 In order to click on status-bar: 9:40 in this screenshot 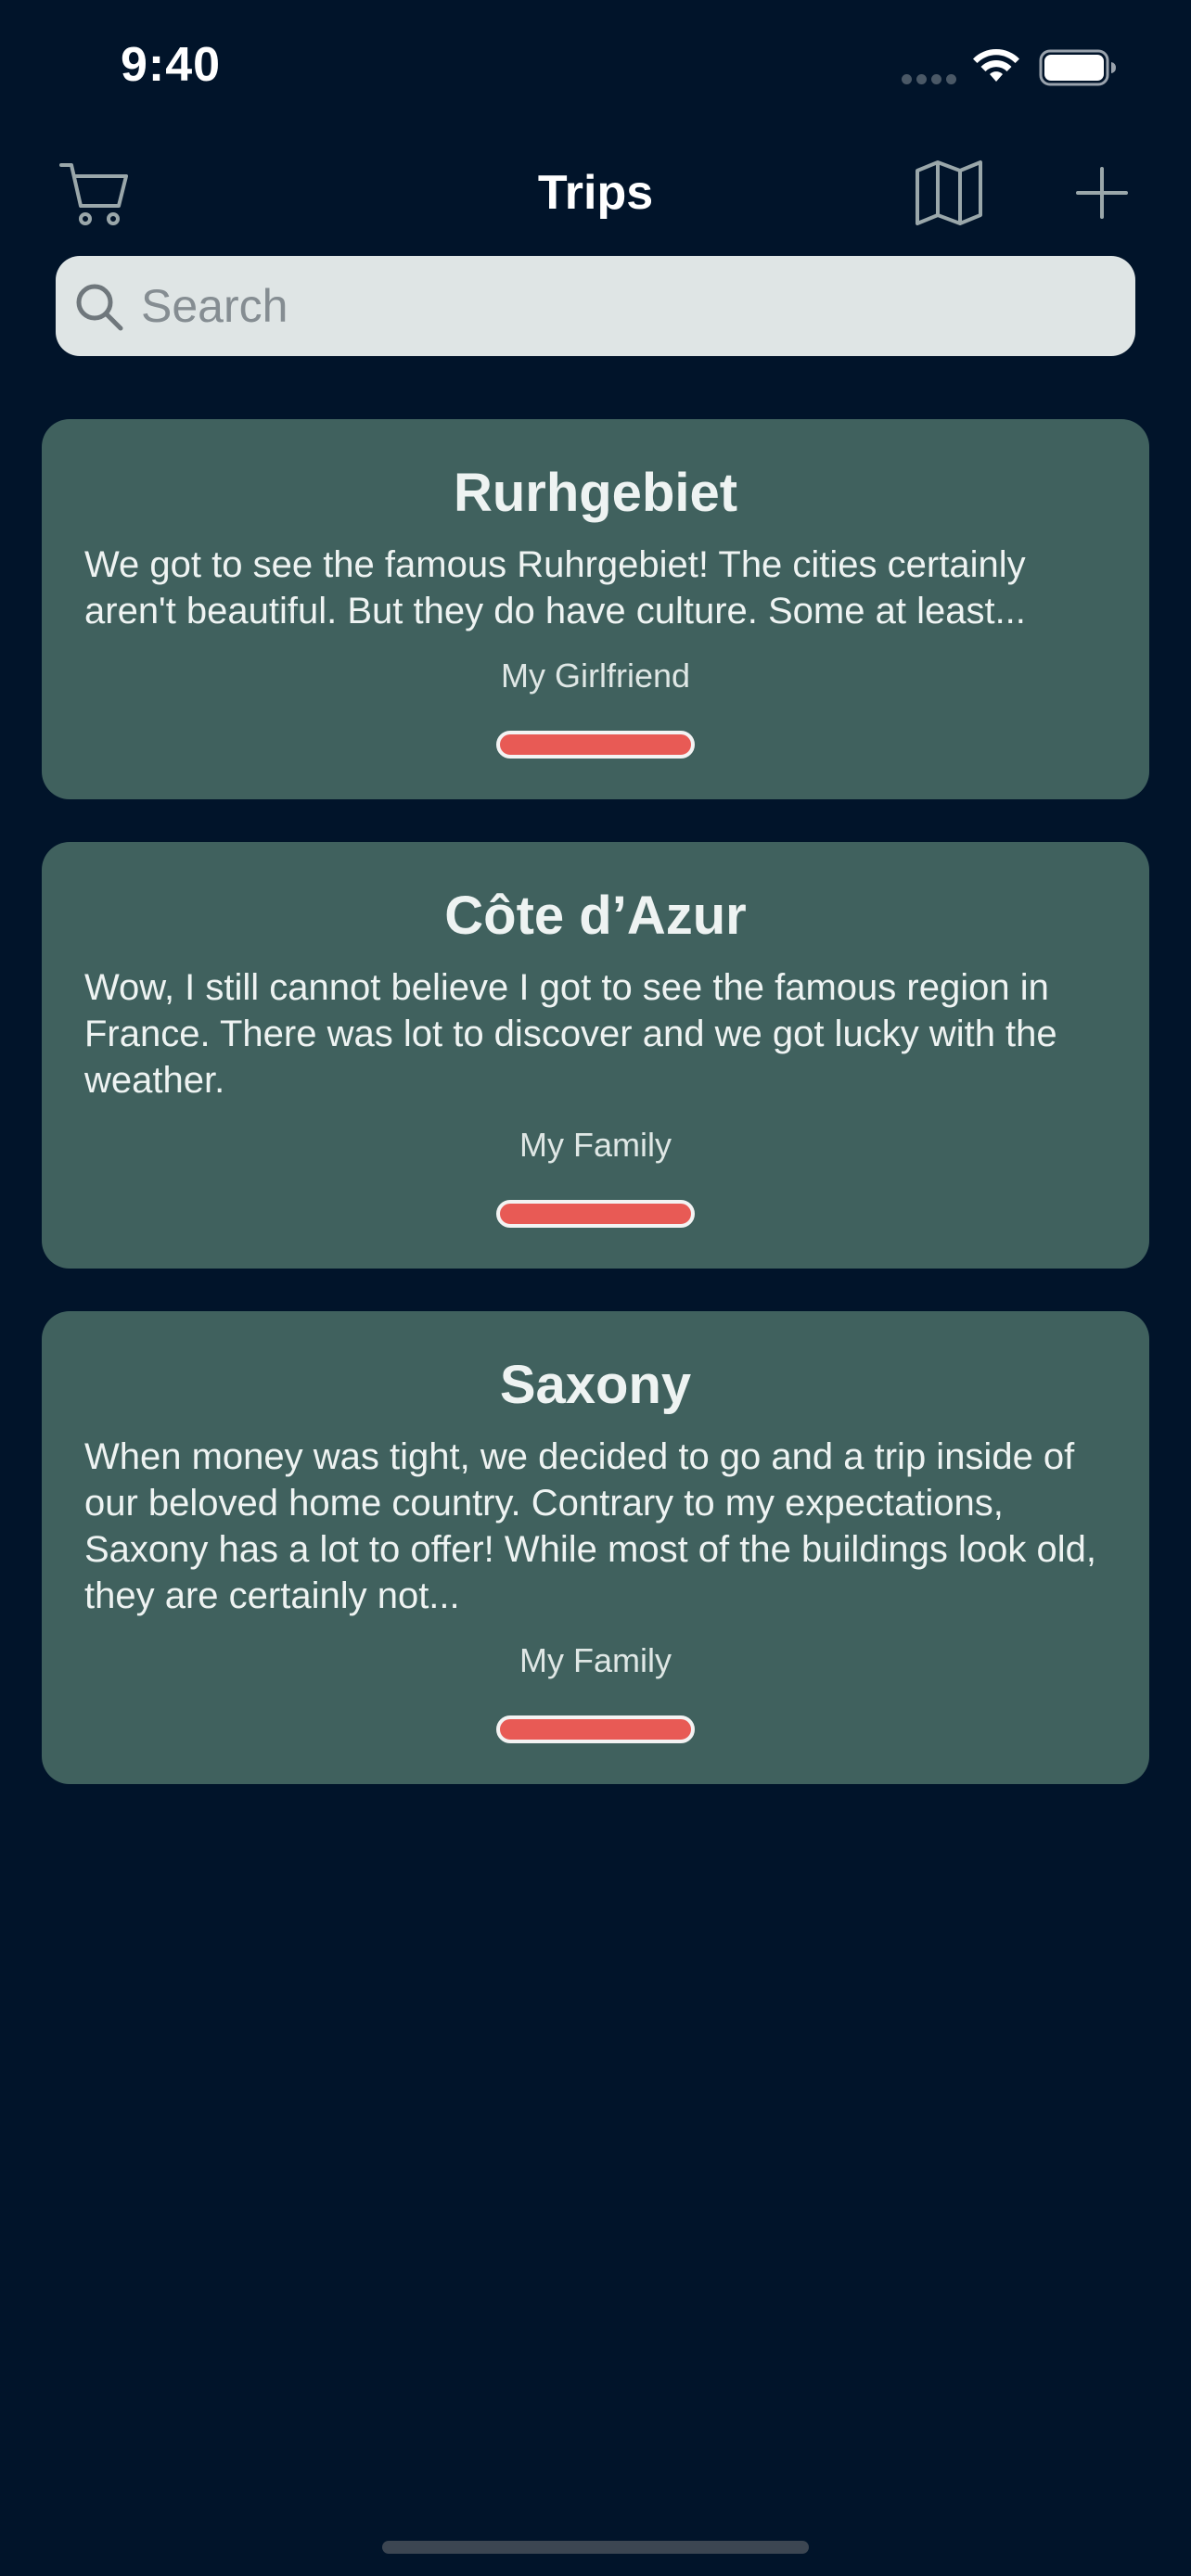, I will do `click(595, 69)`.